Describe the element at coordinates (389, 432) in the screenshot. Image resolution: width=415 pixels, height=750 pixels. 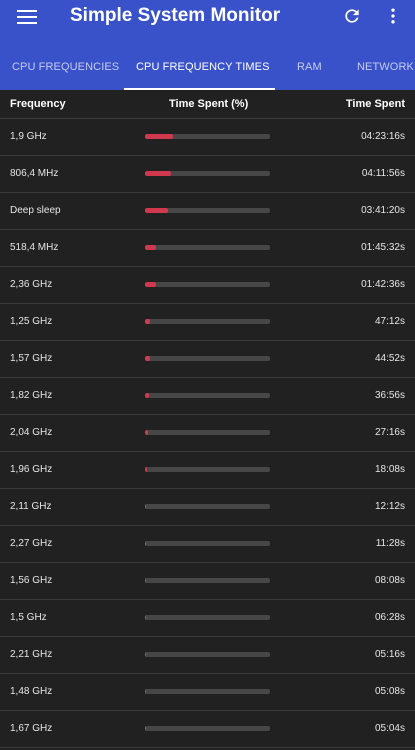
I see `time-spent-value: 27:16s` at that location.